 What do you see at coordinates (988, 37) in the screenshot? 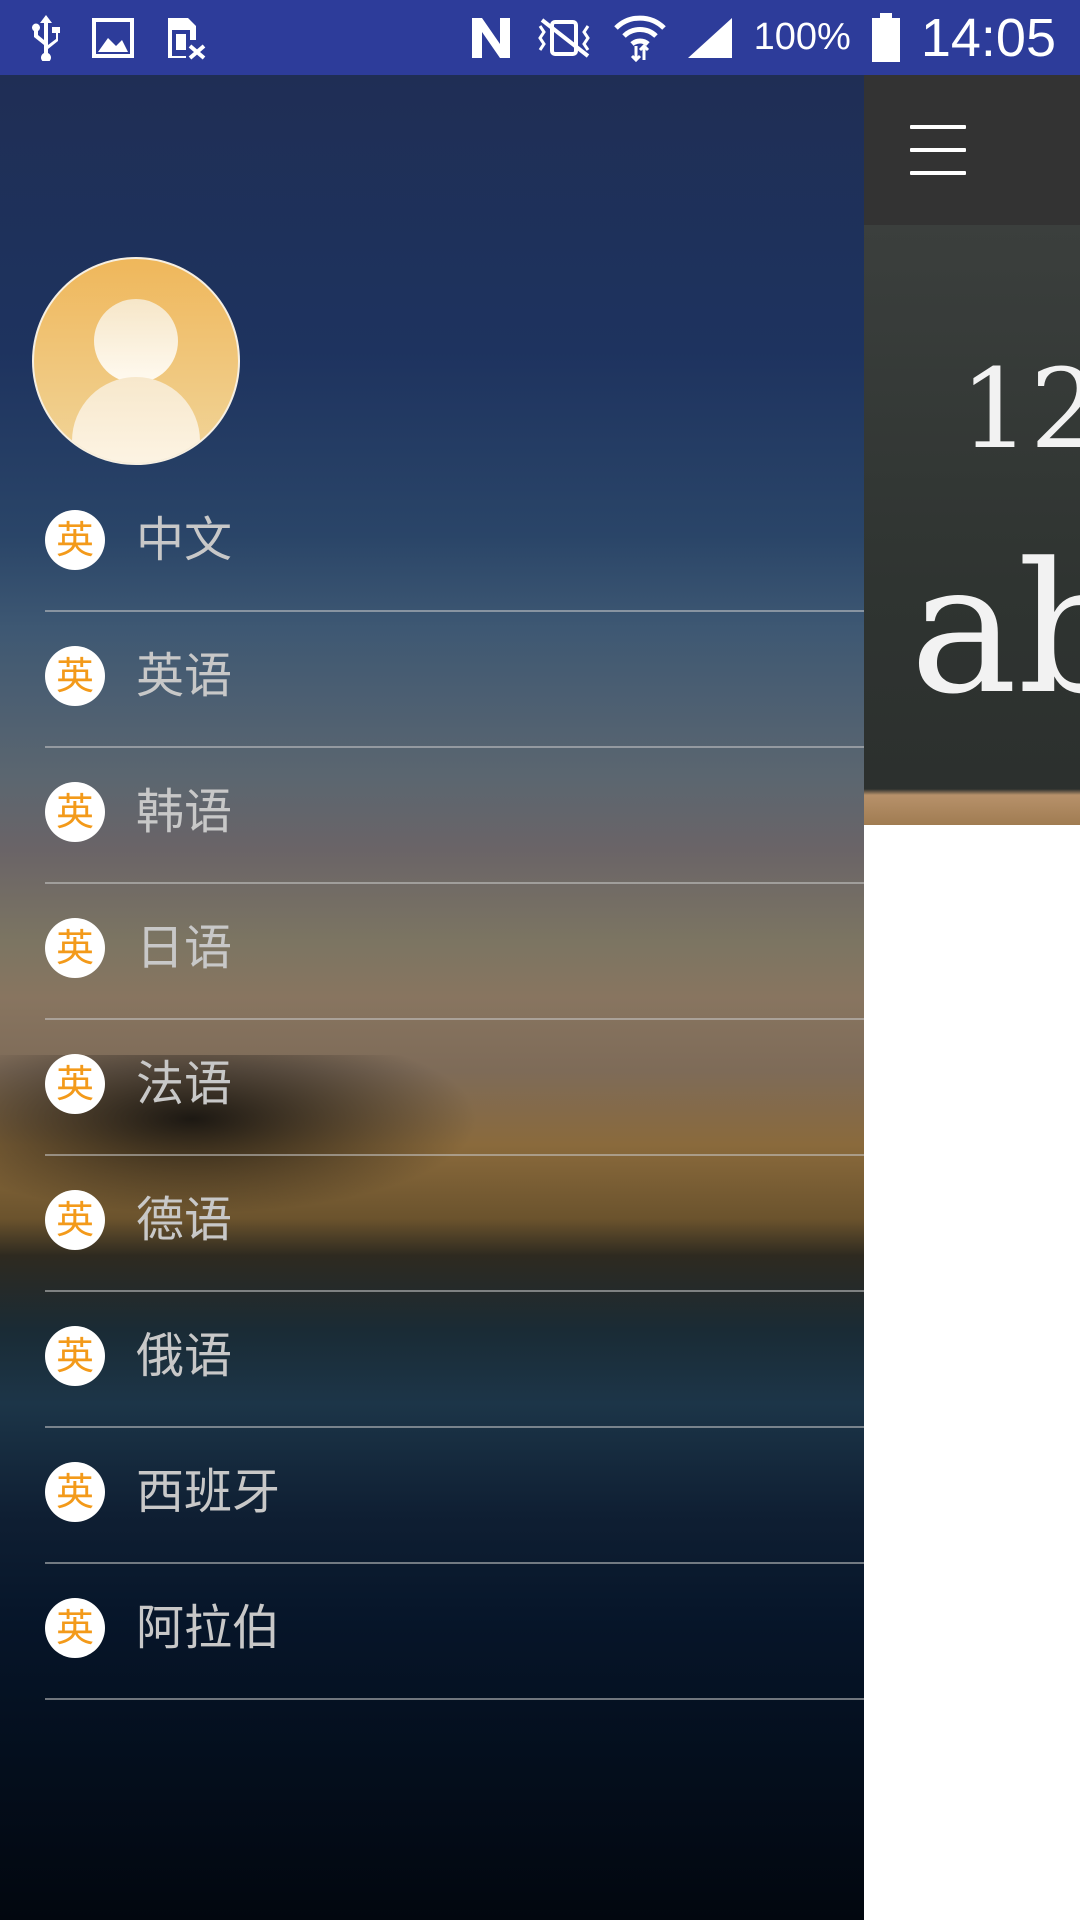
I see `clock: 14:05` at bounding box center [988, 37].